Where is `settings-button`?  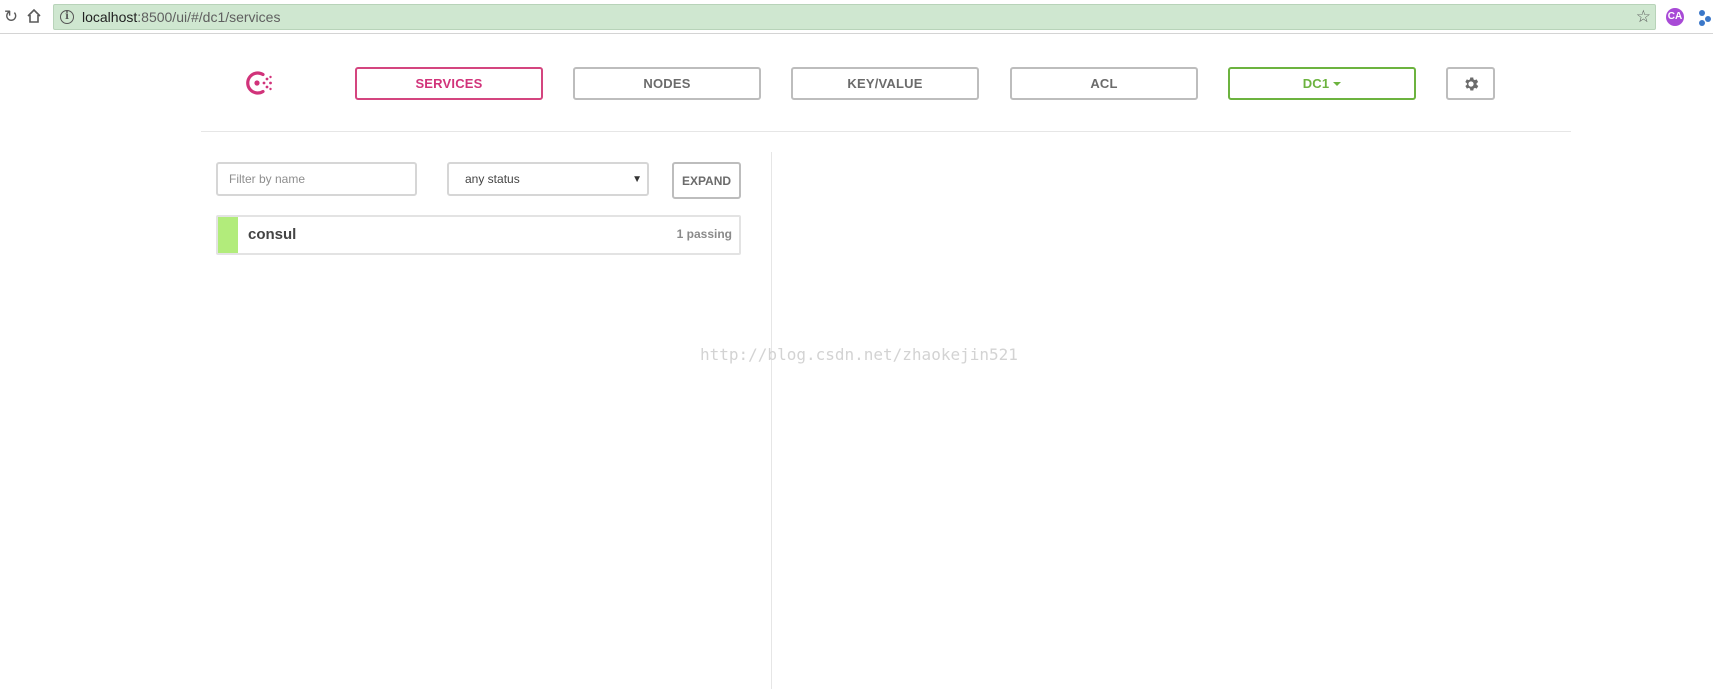 settings-button is located at coordinates (1470, 83).